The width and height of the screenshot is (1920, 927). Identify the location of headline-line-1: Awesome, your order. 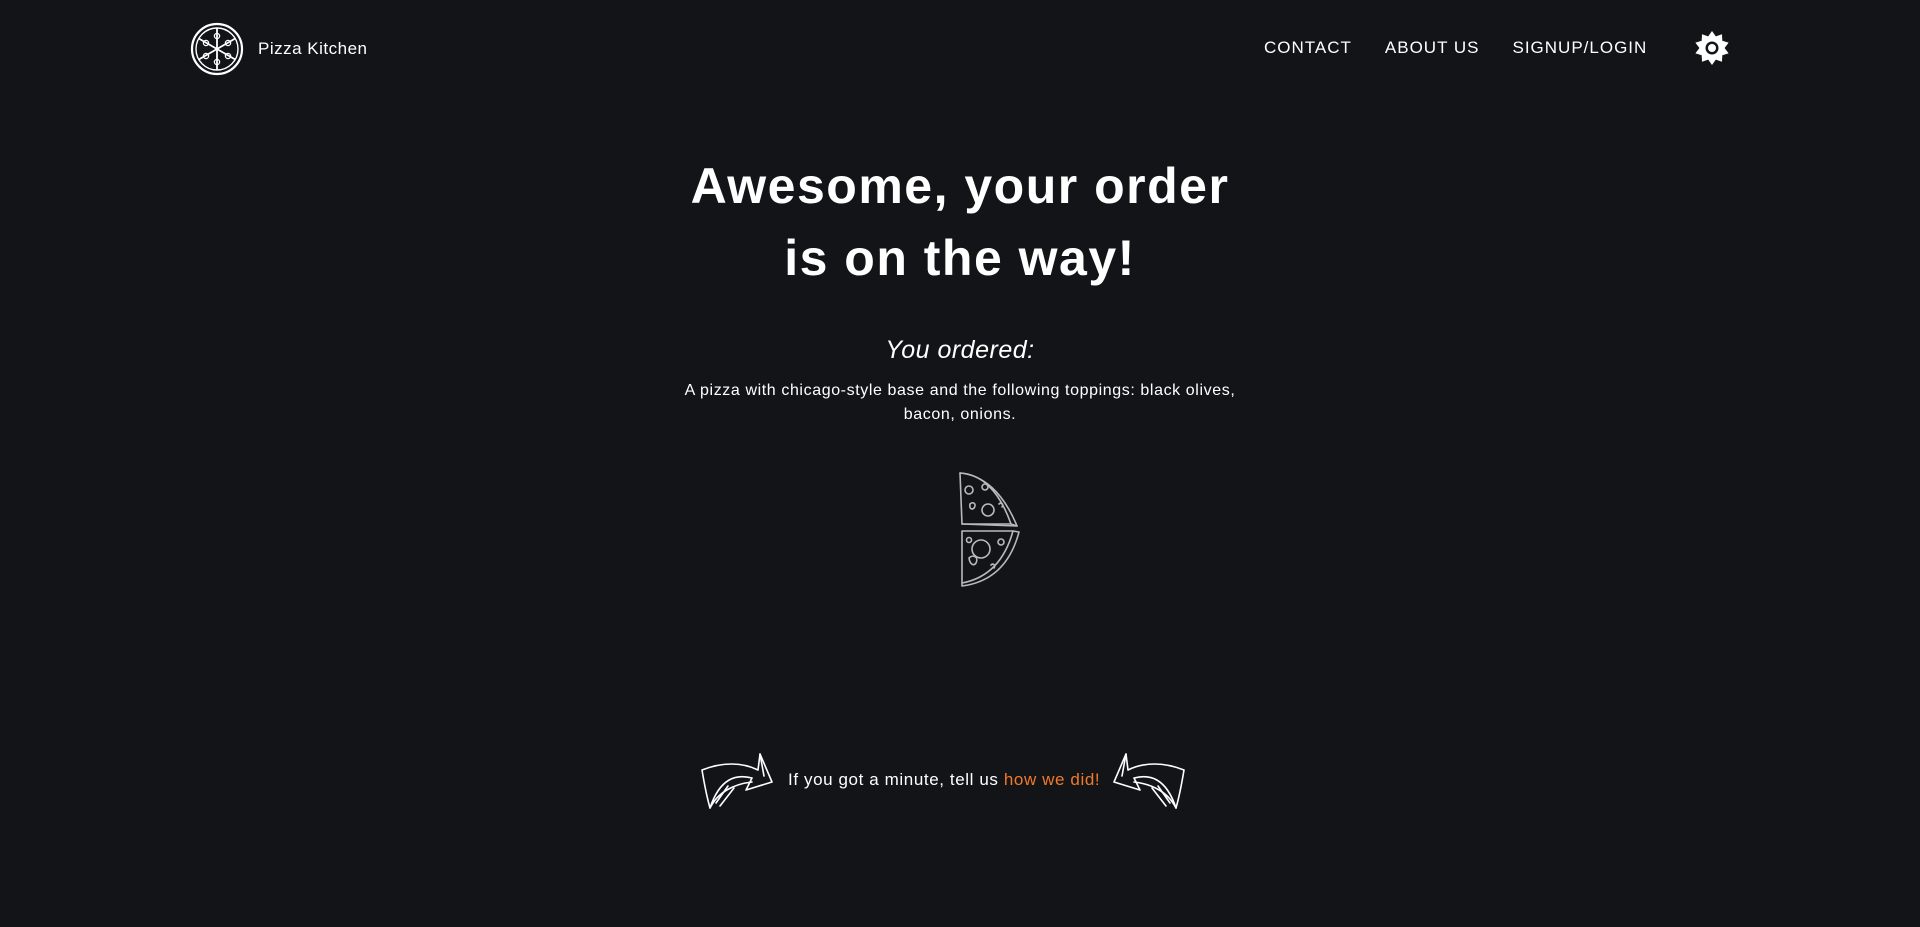
(960, 186).